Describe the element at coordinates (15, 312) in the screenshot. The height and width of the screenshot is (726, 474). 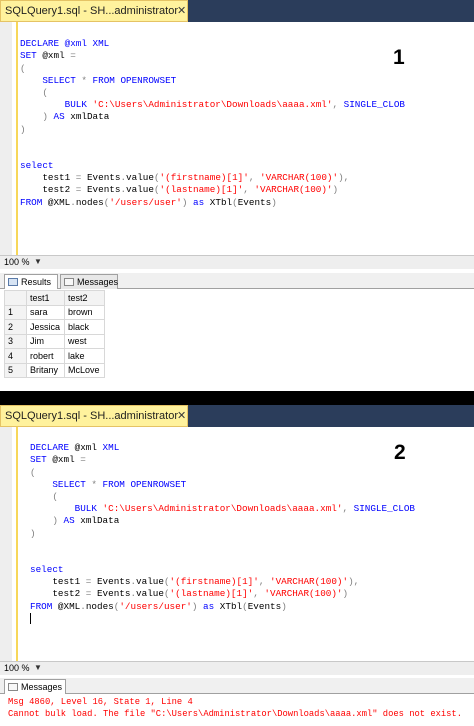
I see `row-number: 1` at that location.